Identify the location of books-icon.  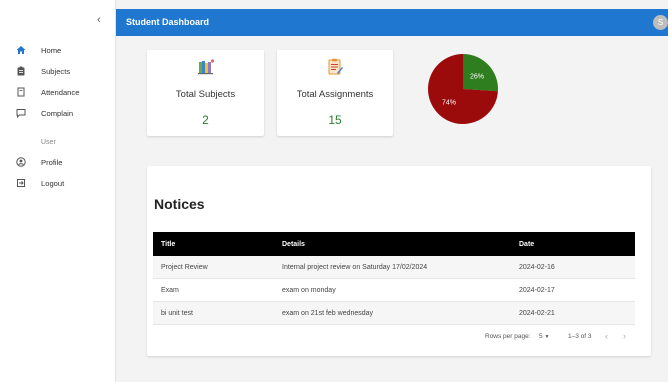
(206, 69).